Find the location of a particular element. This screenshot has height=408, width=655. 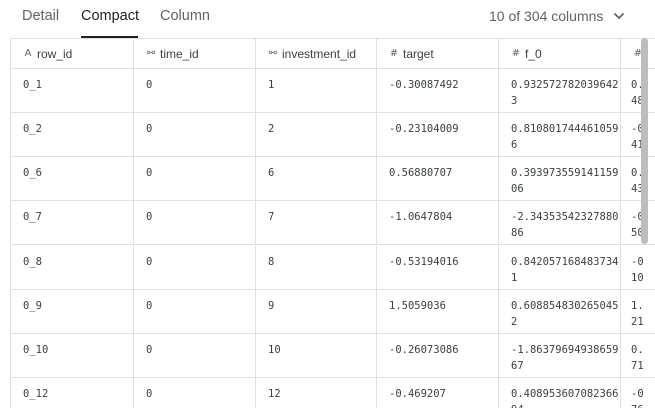

cell-f-1: 0. 71 is located at coordinates (637, 355).